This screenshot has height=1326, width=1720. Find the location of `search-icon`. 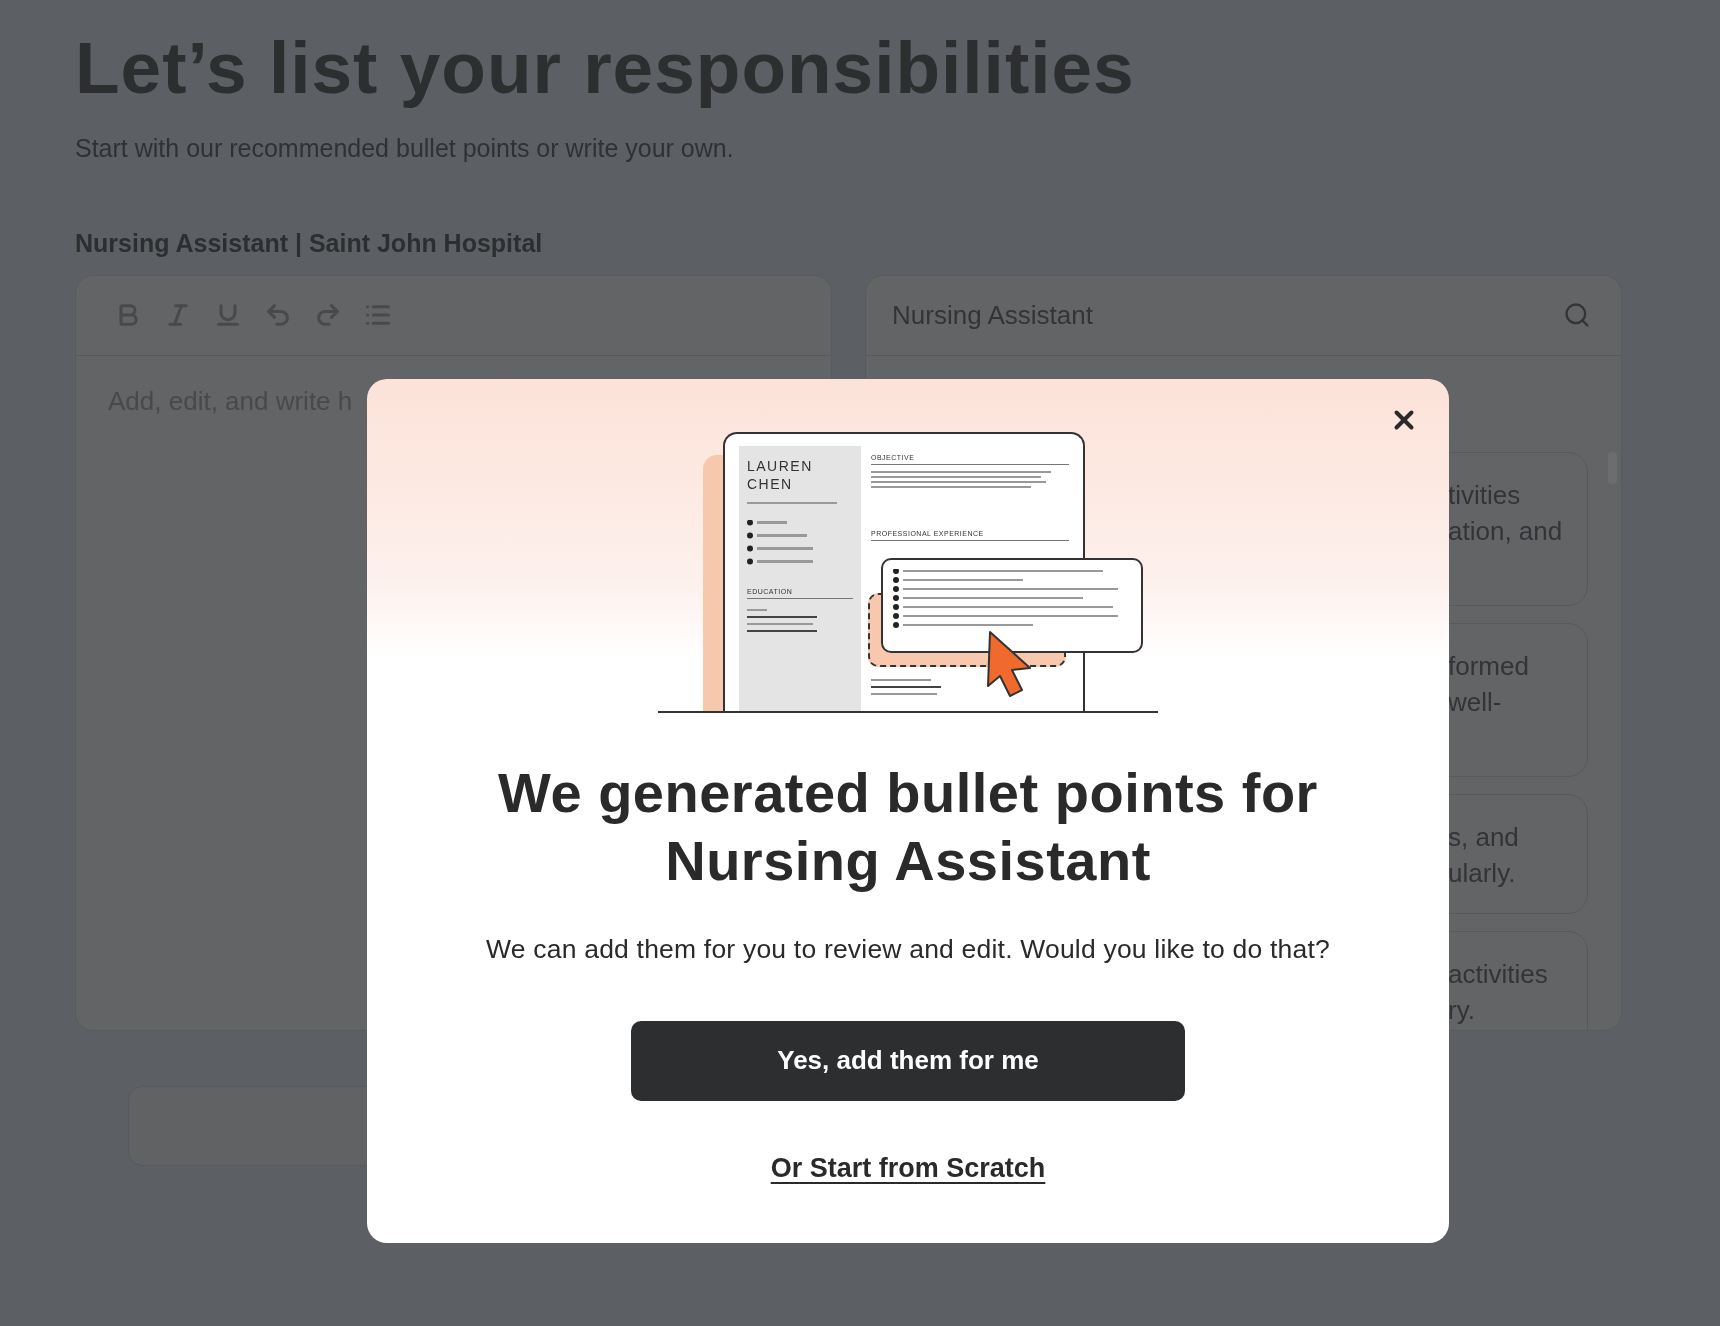

search-icon is located at coordinates (1577, 315).